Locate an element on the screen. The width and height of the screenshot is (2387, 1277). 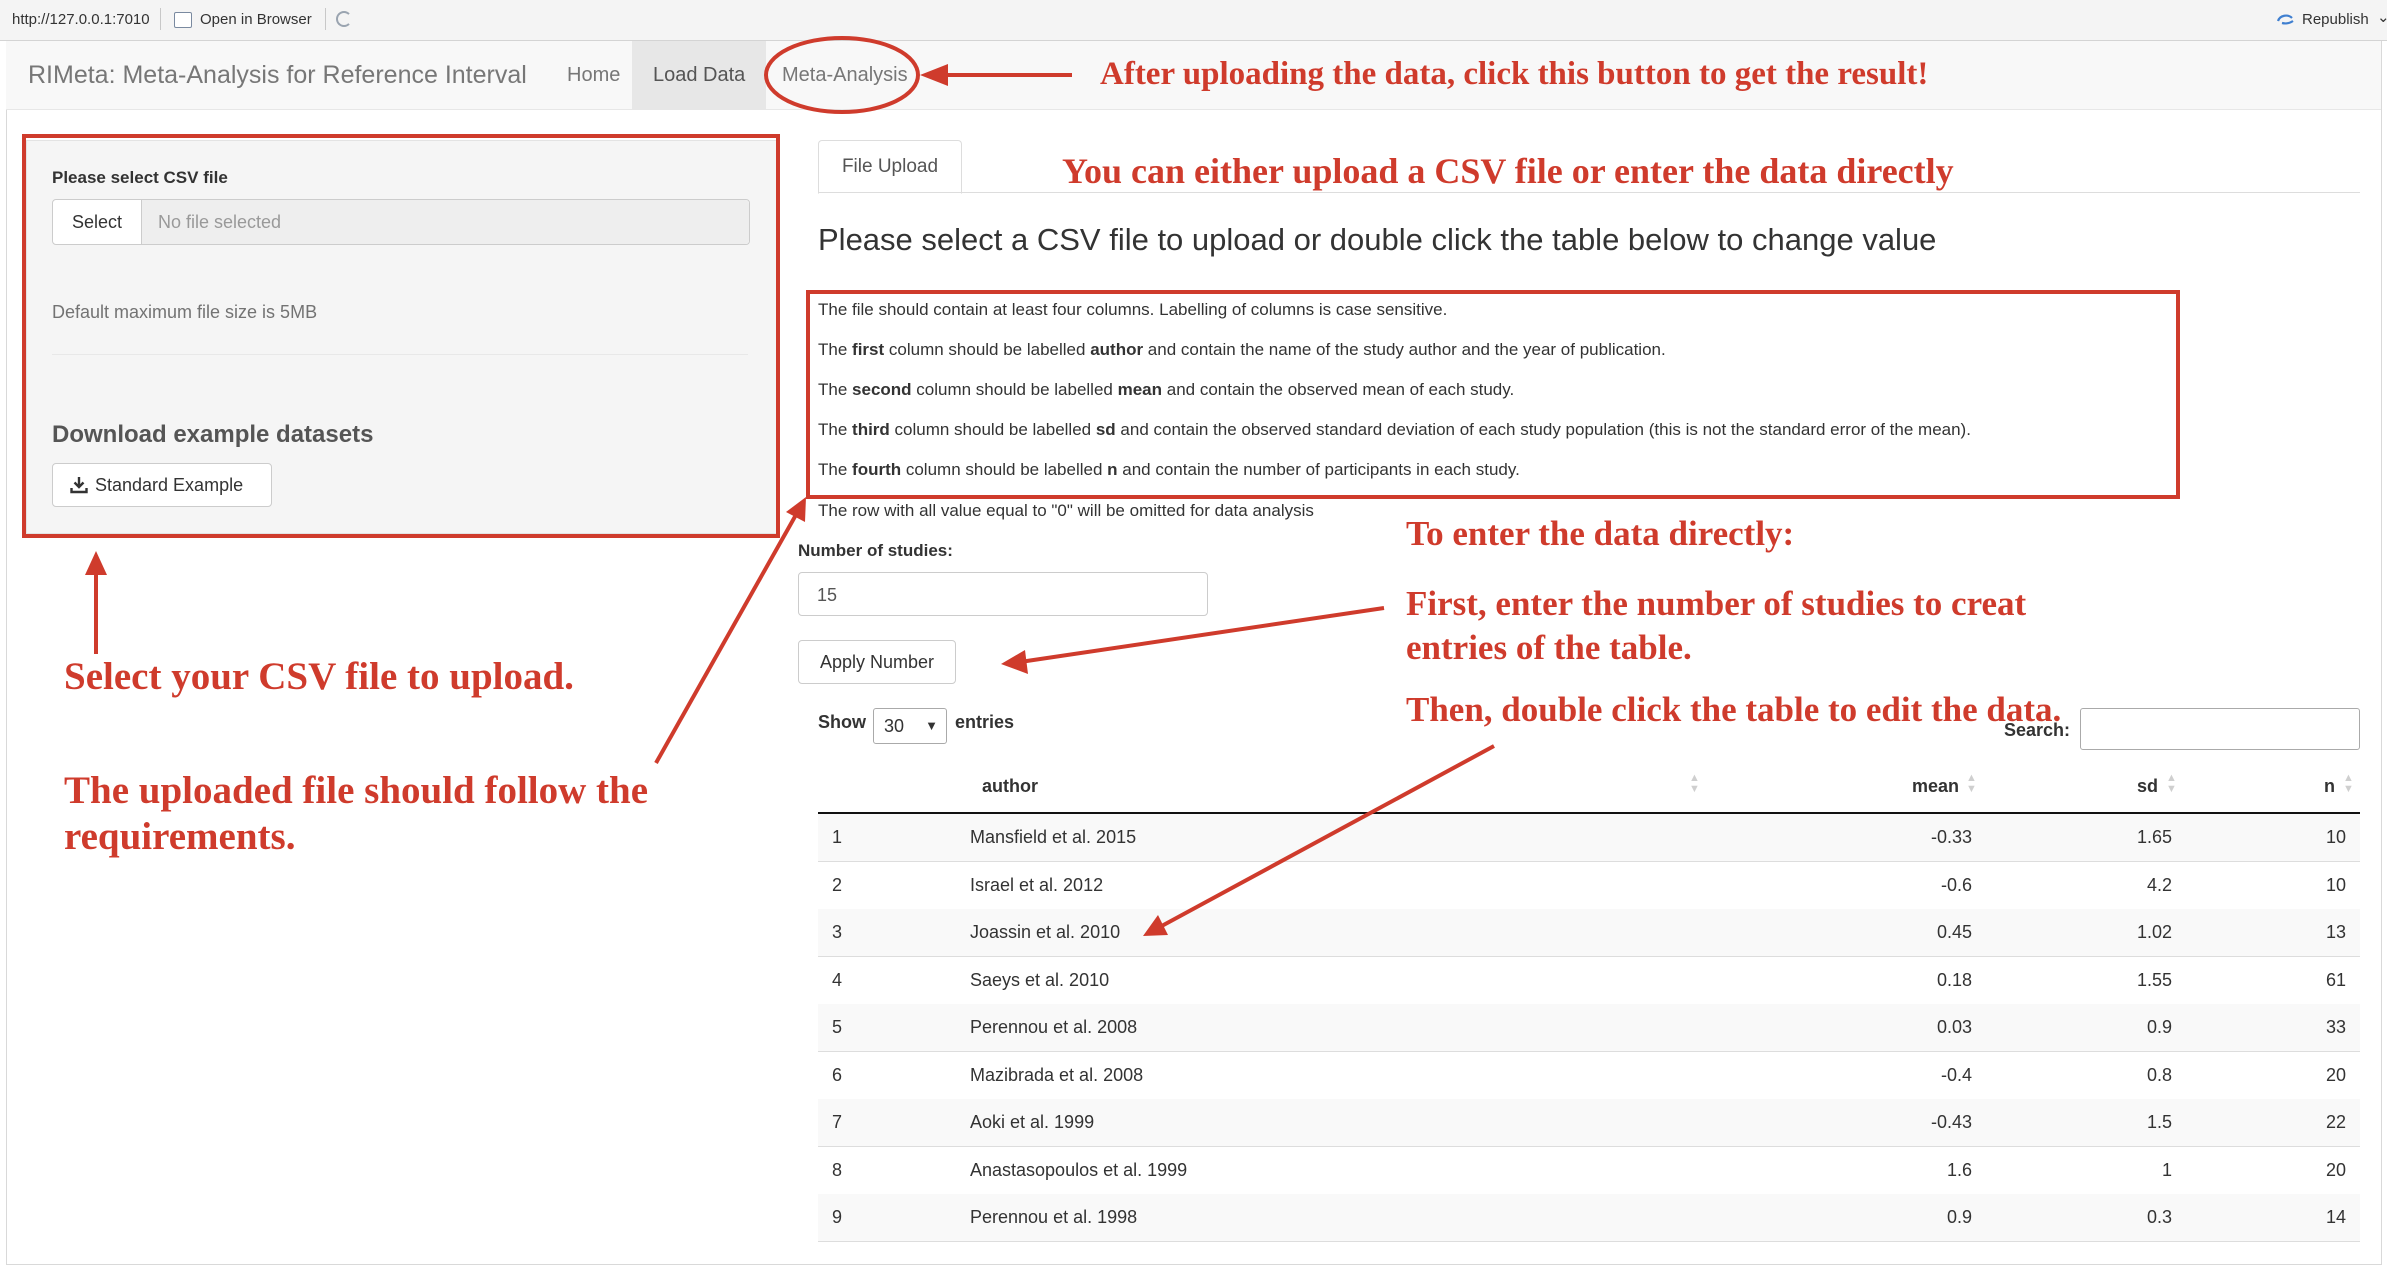
table-row: 6 Mazibrada et al. 2008 -0.4 0.8 20 is located at coordinates (1589, 1076).